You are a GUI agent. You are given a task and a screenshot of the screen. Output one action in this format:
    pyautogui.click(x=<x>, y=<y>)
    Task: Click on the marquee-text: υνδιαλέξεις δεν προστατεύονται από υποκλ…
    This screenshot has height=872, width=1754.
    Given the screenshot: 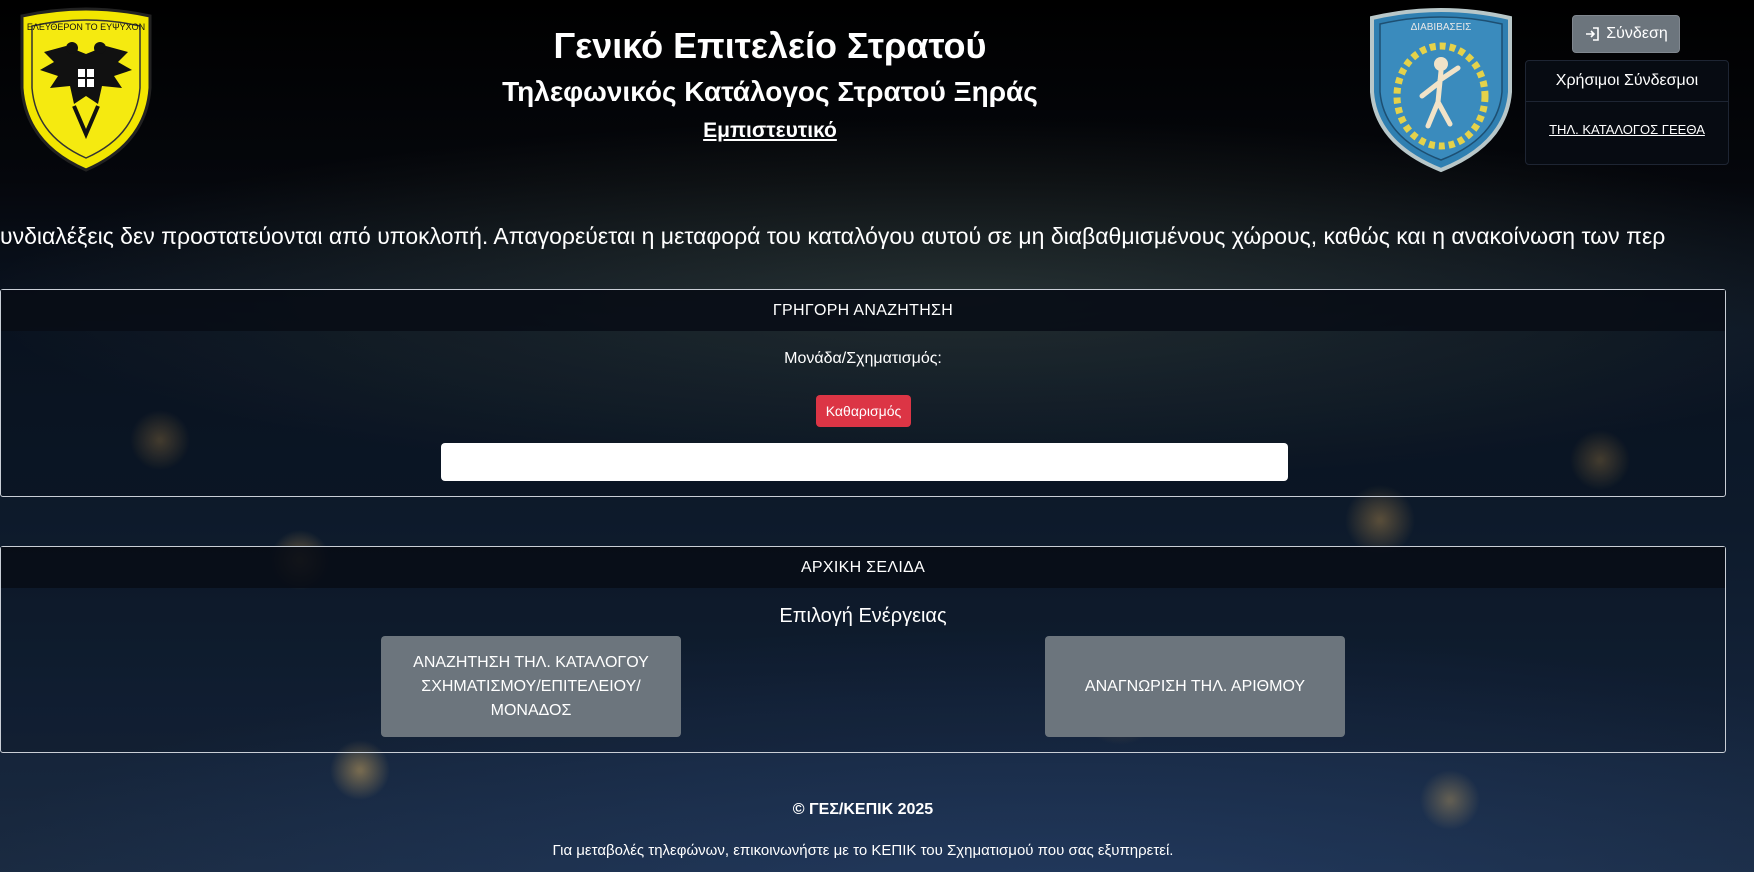 What is the action you would take?
    pyautogui.click(x=833, y=236)
    